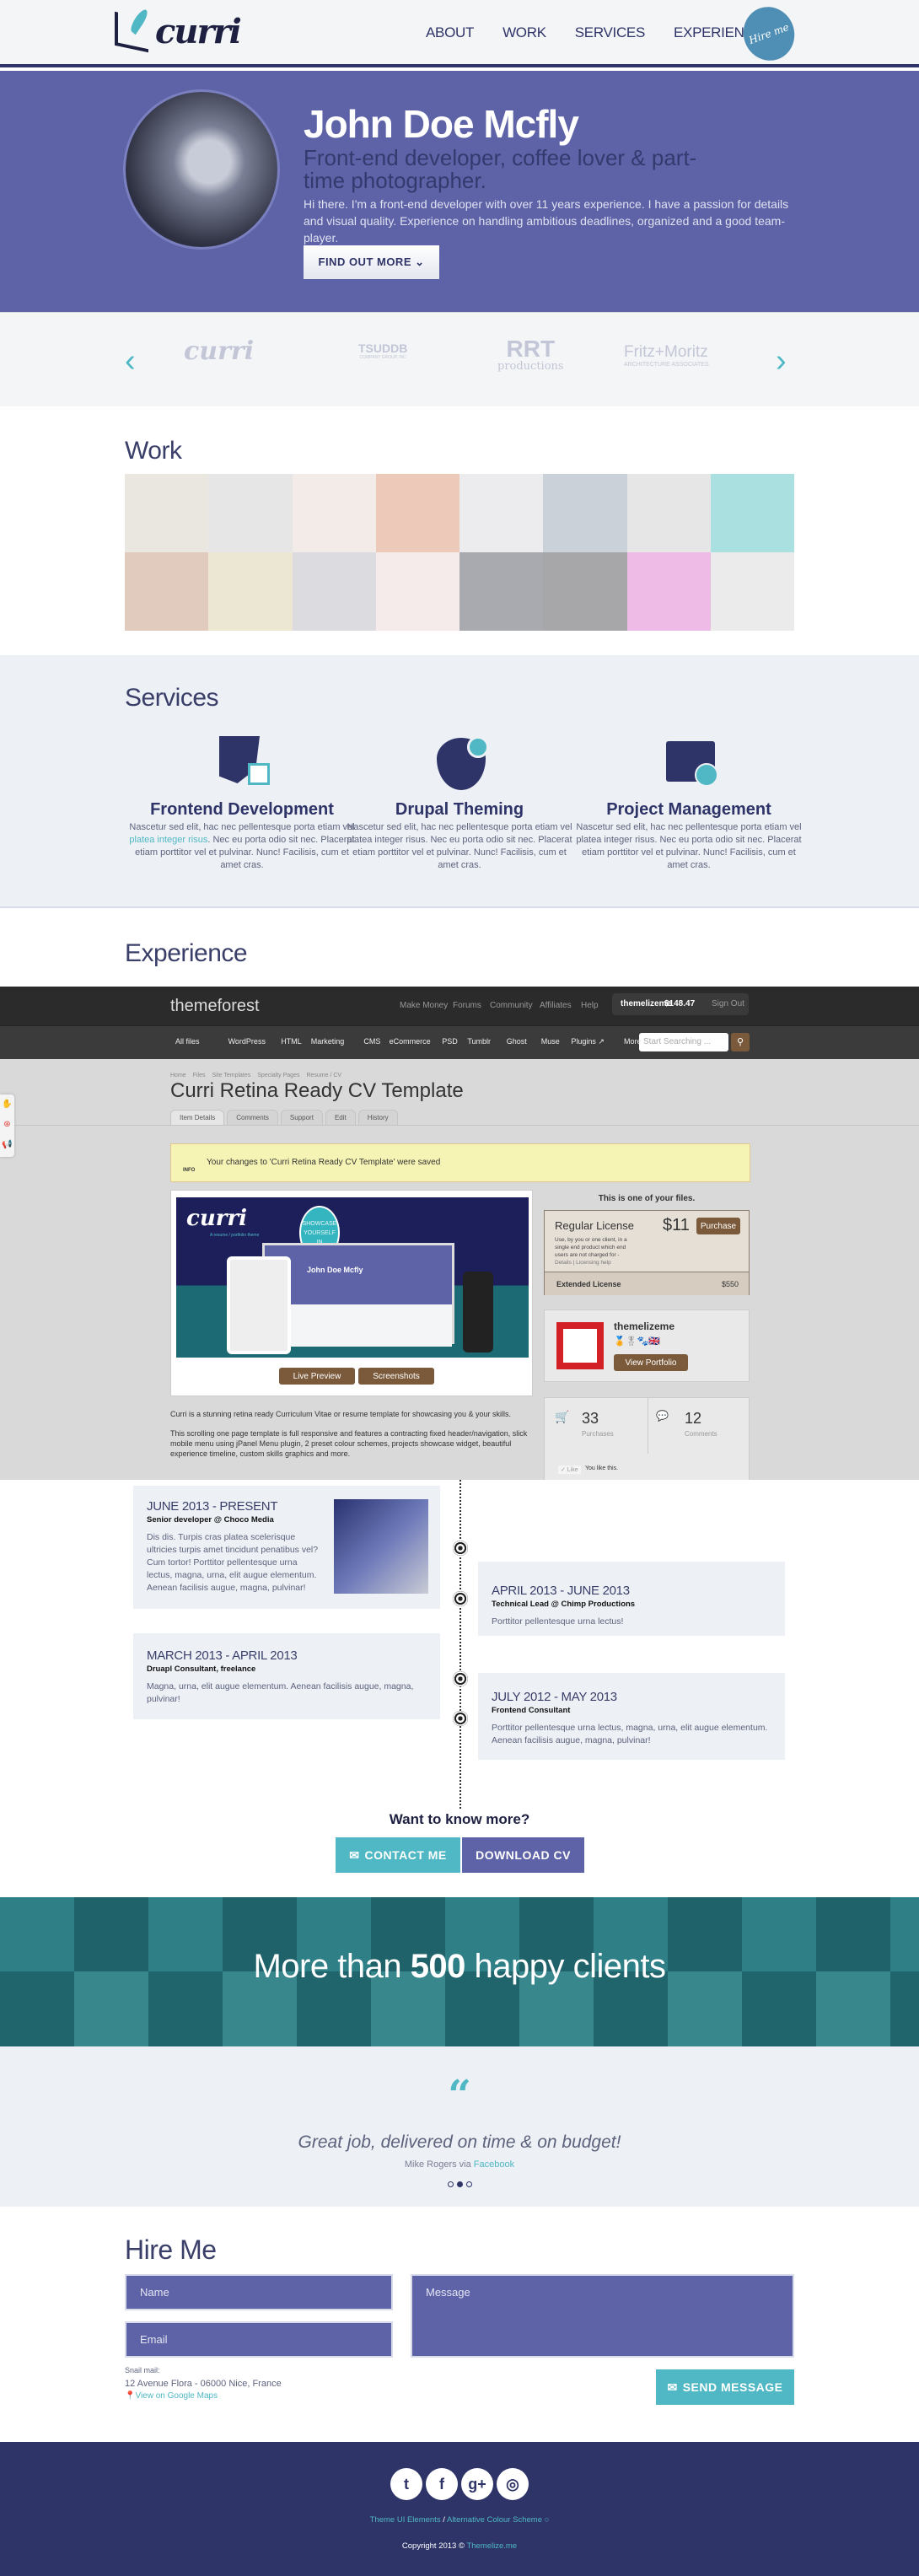 This screenshot has height=2576, width=919. Describe the element at coordinates (718, 1226) in the screenshot. I see `purchase-button: Purchase` at that location.